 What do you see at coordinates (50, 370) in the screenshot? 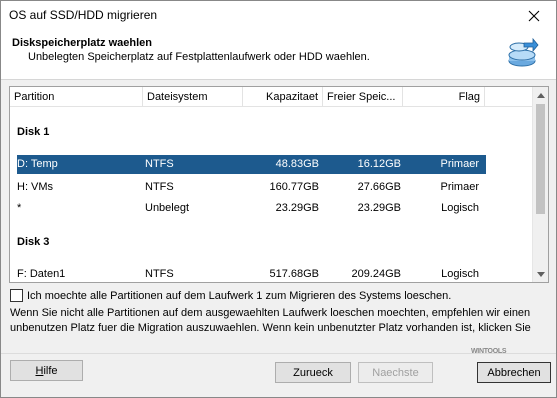
I see `help-label: ilfe` at bounding box center [50, 370].